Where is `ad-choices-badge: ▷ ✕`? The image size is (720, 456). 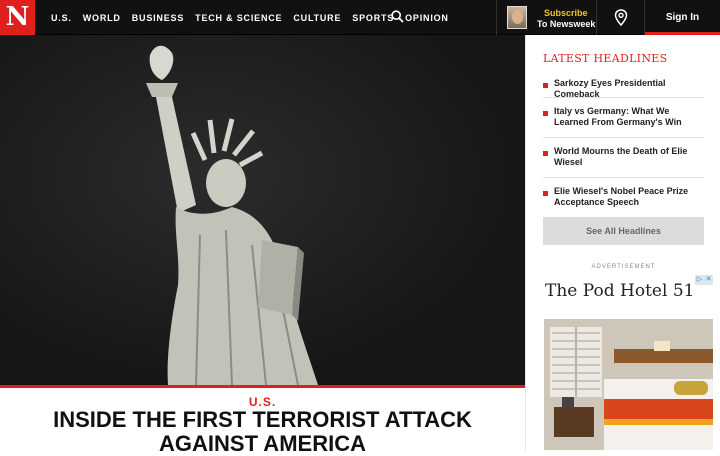 ad-choices-badge: ▷ ✕ is located at coordinates (704, 280).